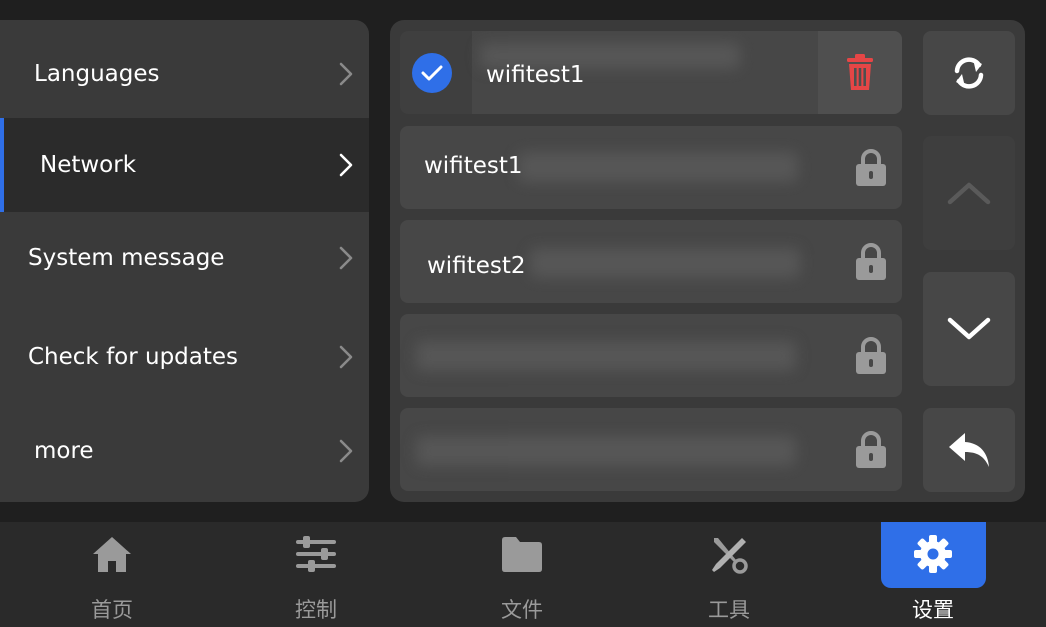  What do you see at coordinates (933, 554) in the screenshot?
I see `gear-icon` at bounding box center [933, 554].